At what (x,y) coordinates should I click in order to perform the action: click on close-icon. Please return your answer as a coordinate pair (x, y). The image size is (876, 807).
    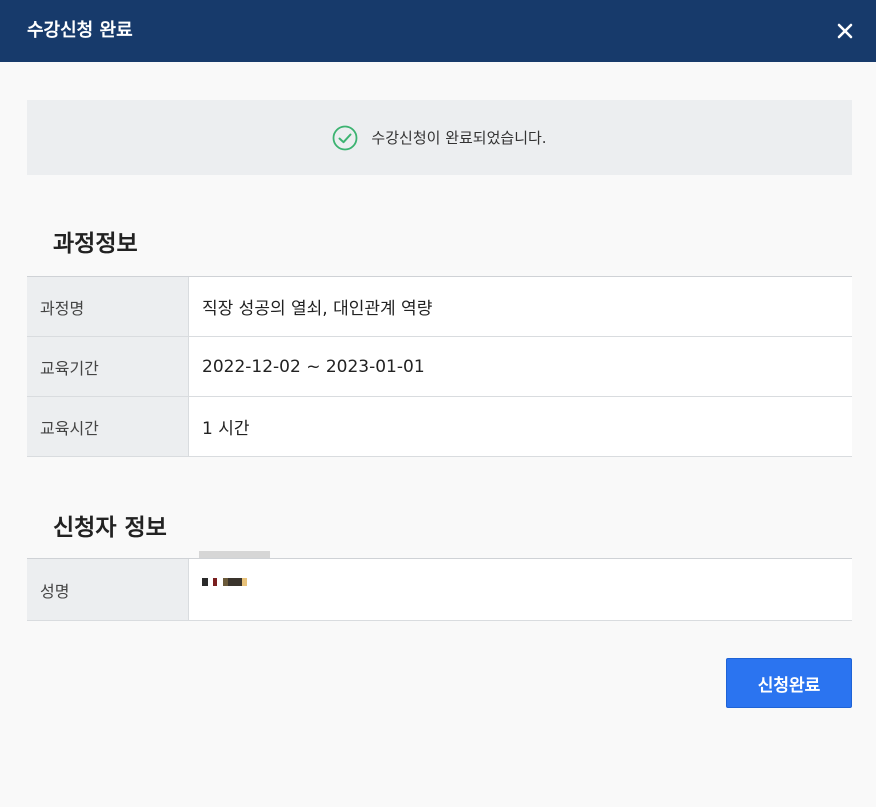
    Looking at the image, I should click on (845, 31).